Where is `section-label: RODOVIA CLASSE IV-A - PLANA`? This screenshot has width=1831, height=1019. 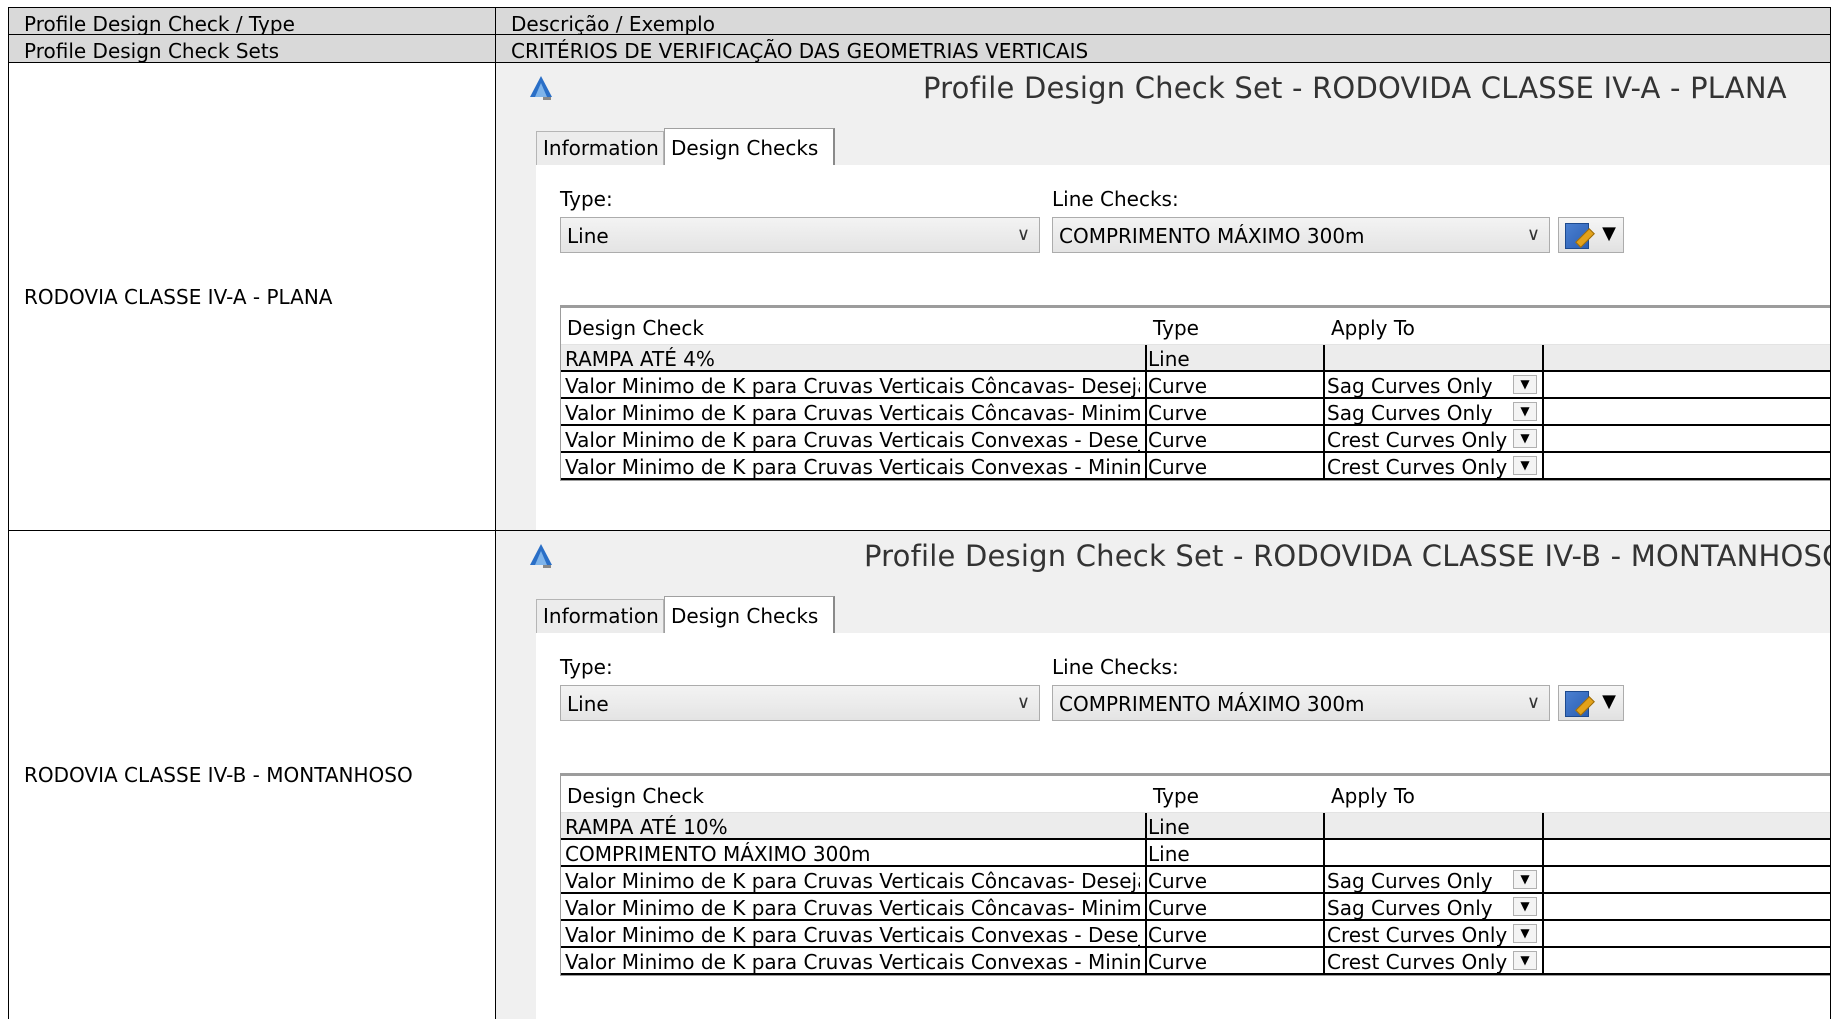
section-label: RODOVIA CLASSE IV-A - PLANA is located at coordinates (252, 296).